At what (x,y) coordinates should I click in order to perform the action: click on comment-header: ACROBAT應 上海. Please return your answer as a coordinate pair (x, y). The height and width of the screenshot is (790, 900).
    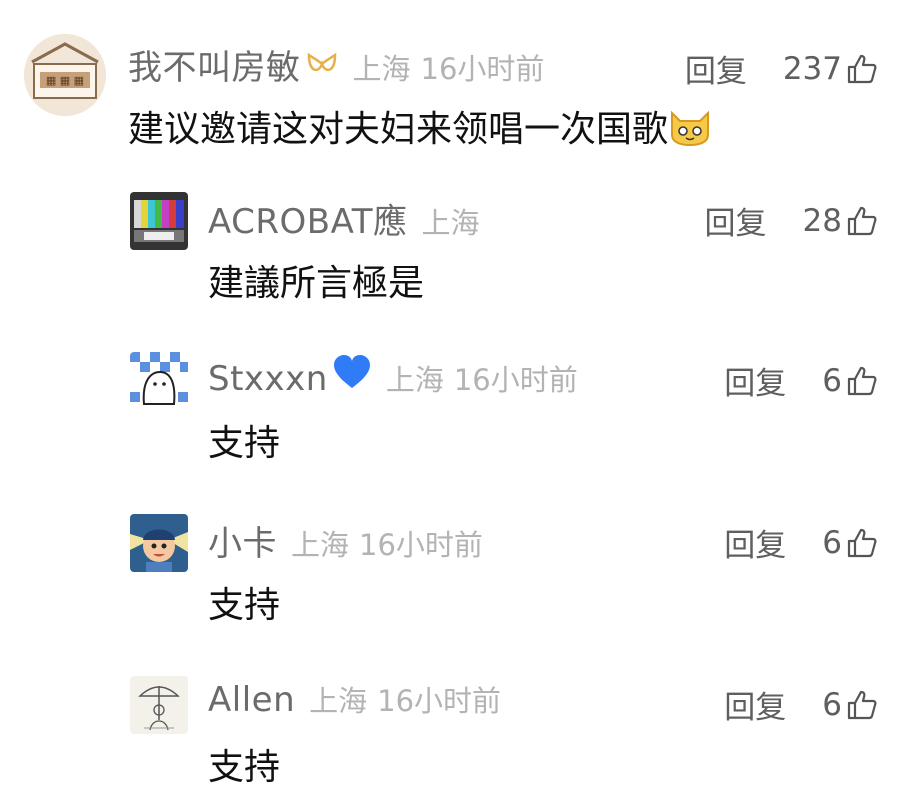
    Looking at the image, I should click on (344, 218).